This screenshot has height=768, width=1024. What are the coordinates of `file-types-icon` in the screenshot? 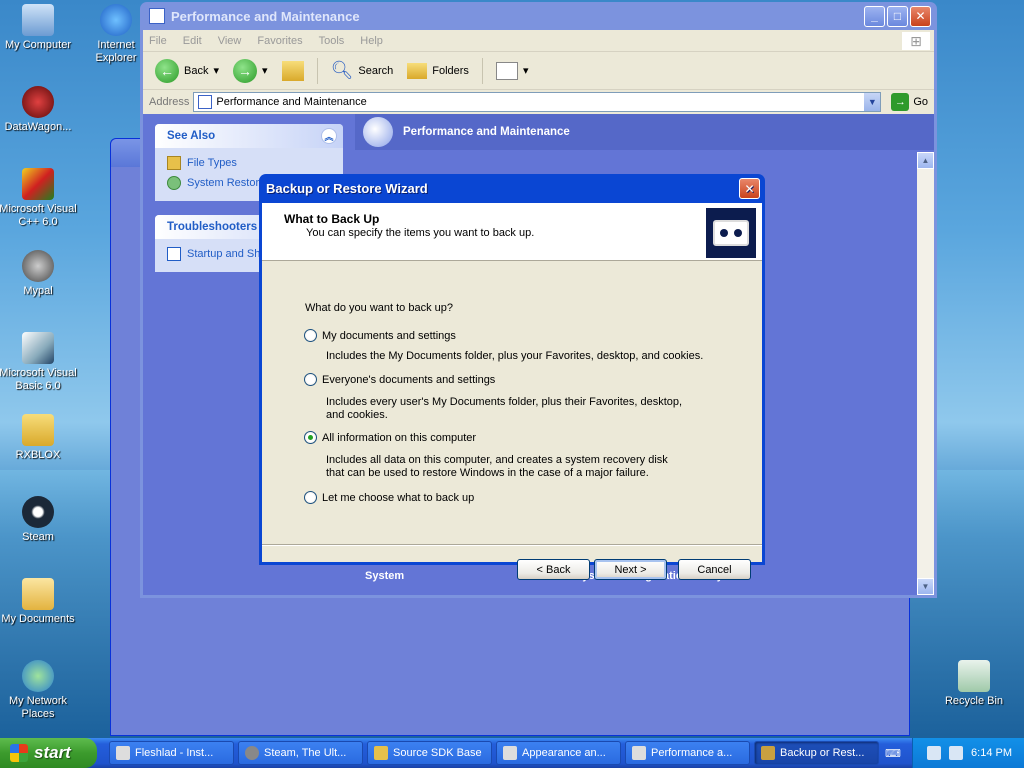 It's located at (174, 163).